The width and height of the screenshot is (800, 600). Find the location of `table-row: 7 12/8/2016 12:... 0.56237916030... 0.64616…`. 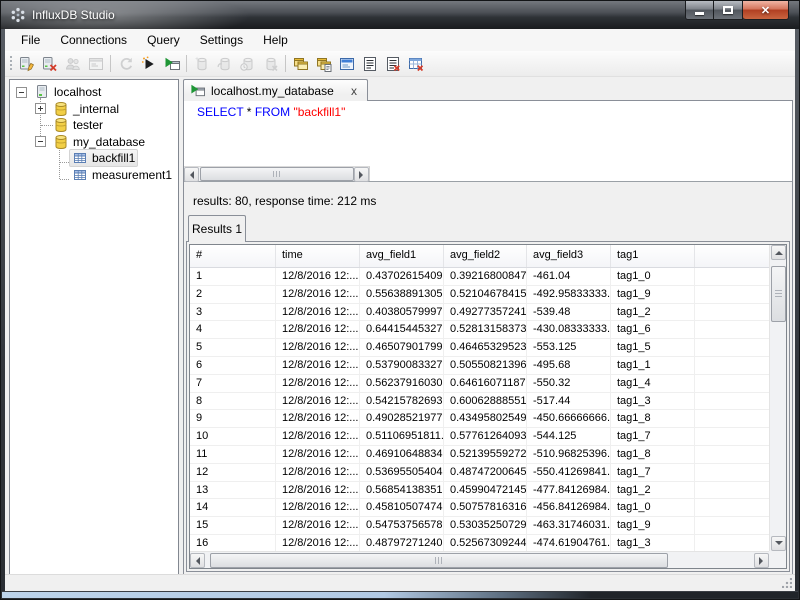

table-row: 7 12/8/2016 12:... 0.56237916030... 0.64616… is located at coordinates (479, 383).